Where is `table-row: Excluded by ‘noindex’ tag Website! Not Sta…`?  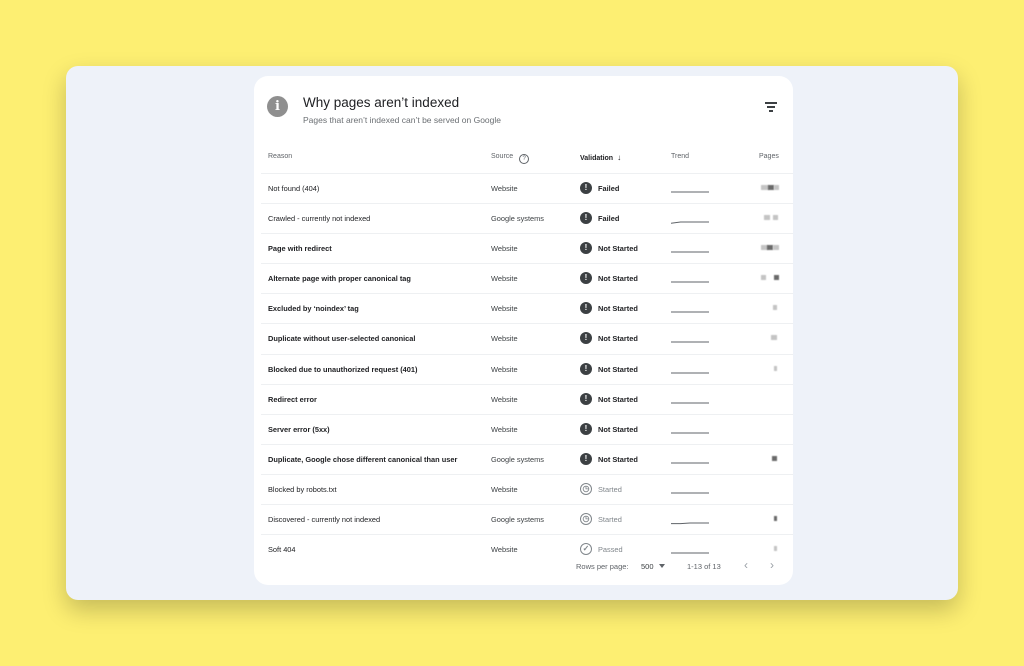 table-row: Excluded by ‘noindex’ tag Website! Not Sta… is located at coordinates (527, 308).